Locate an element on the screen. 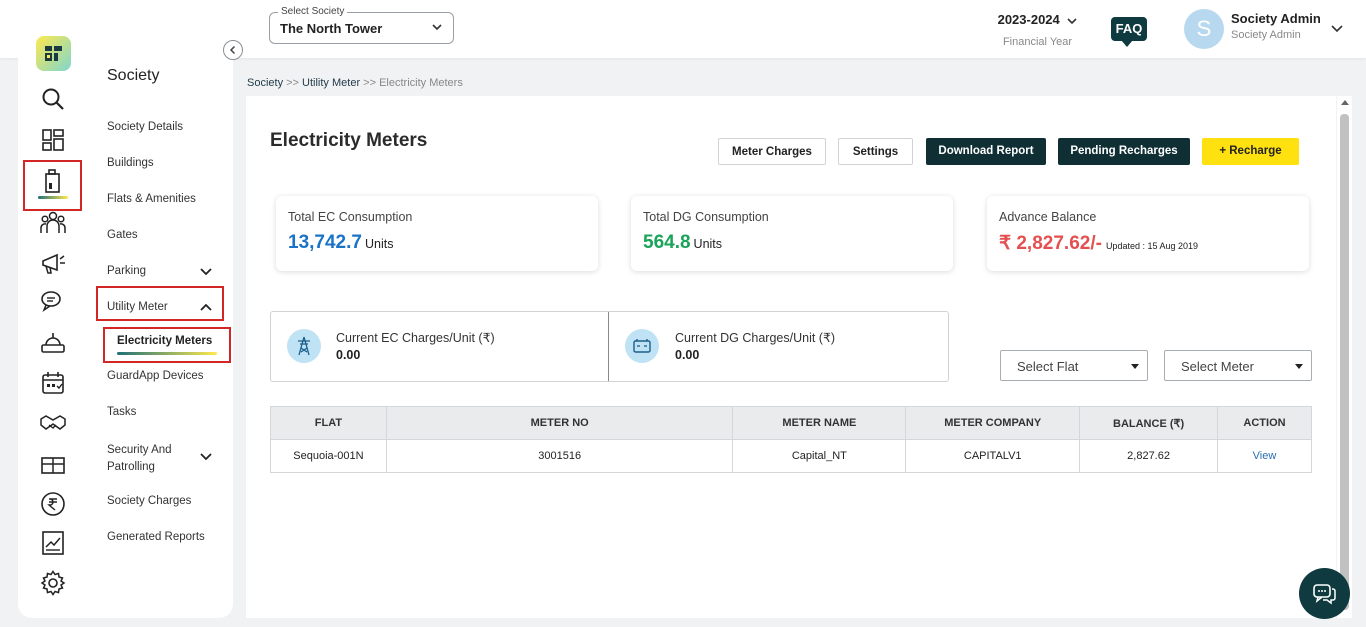  divider is located at coordinates (608, 346).